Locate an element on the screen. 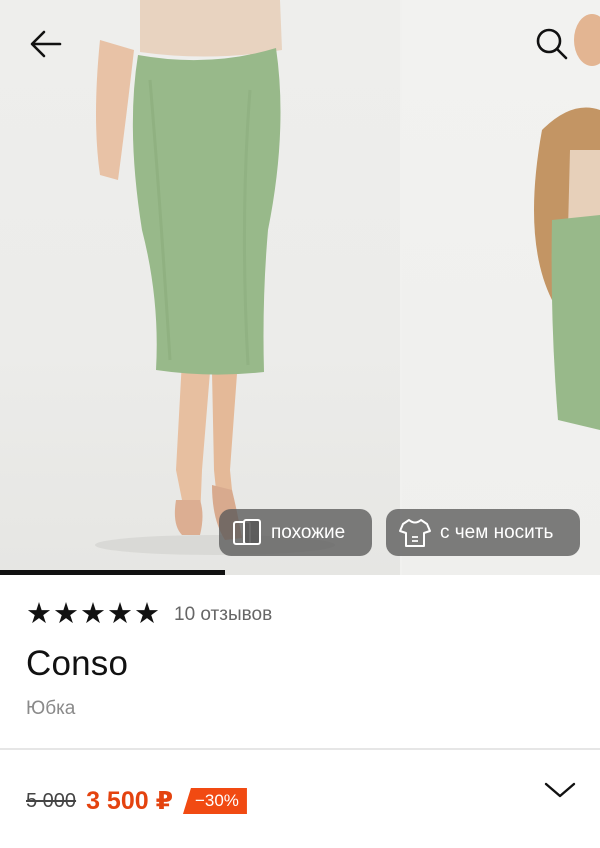 Image resolution: width=600 pixels, height=848 pixels. search-icon is located at coordinates (552, 44).